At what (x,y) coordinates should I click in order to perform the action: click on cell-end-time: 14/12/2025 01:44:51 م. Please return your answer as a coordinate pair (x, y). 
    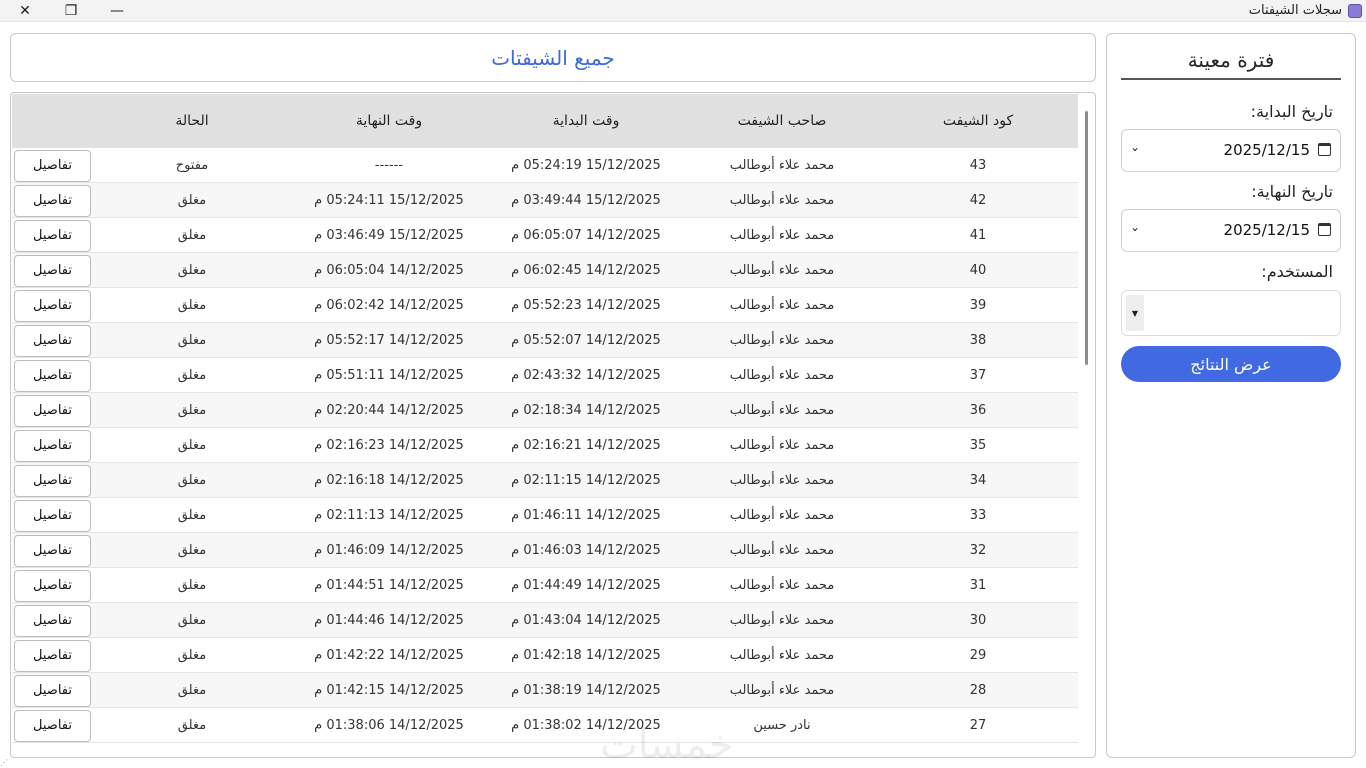
    Looking at the image, I should click on (389, 585).